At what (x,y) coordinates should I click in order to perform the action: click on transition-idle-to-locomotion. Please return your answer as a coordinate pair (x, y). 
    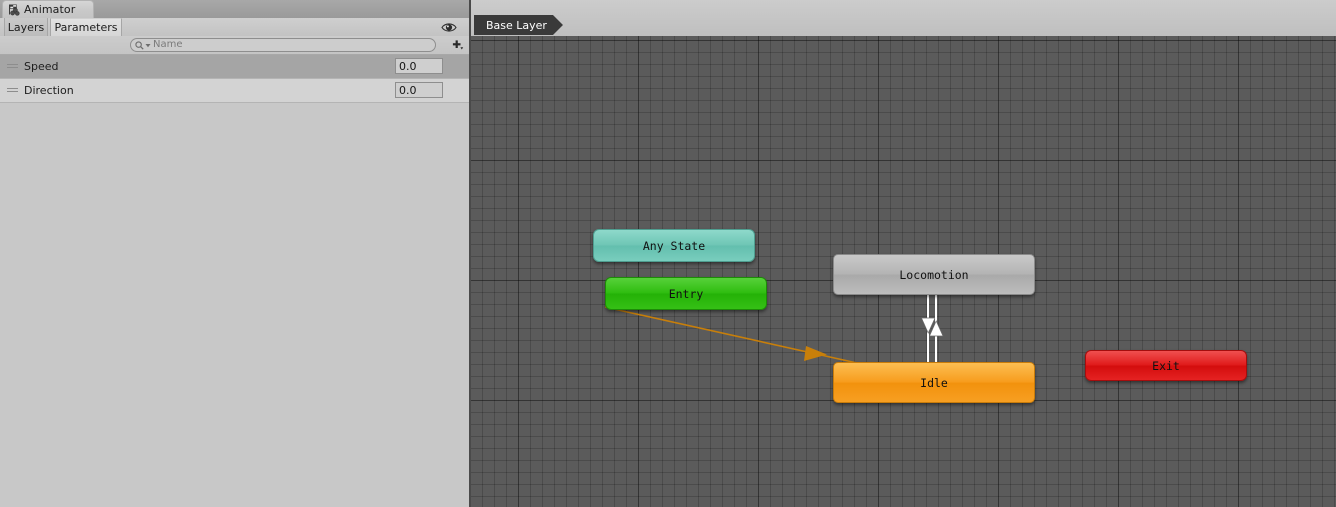
    Looking at the image, I should click on (936, 327).